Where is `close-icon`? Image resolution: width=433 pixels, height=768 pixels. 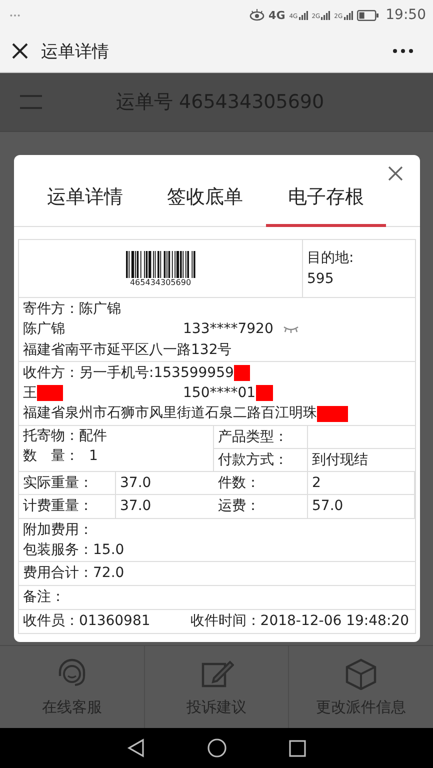 close-icon is located at coordinates (20, 51).